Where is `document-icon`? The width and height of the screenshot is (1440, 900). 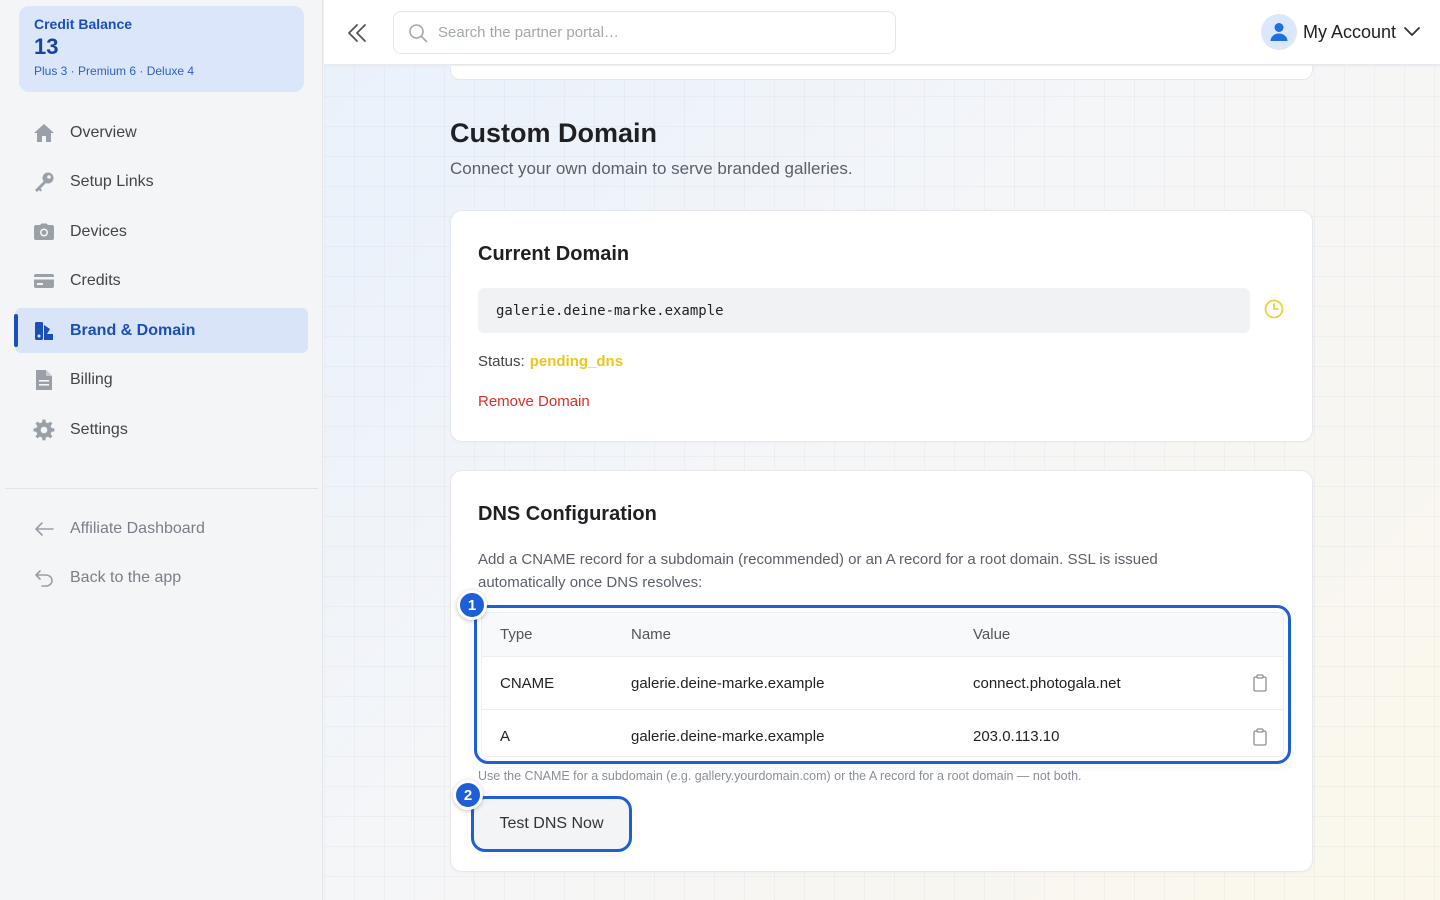 document-icon is located at coordinates (44, 380).